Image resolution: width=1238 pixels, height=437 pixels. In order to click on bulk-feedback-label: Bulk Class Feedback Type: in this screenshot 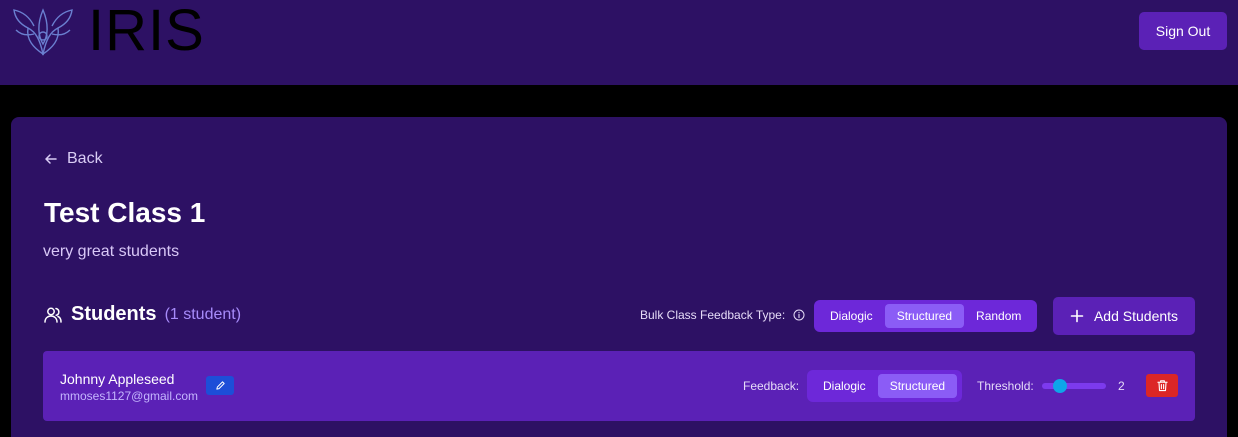, I will do `click(722, 315)`.